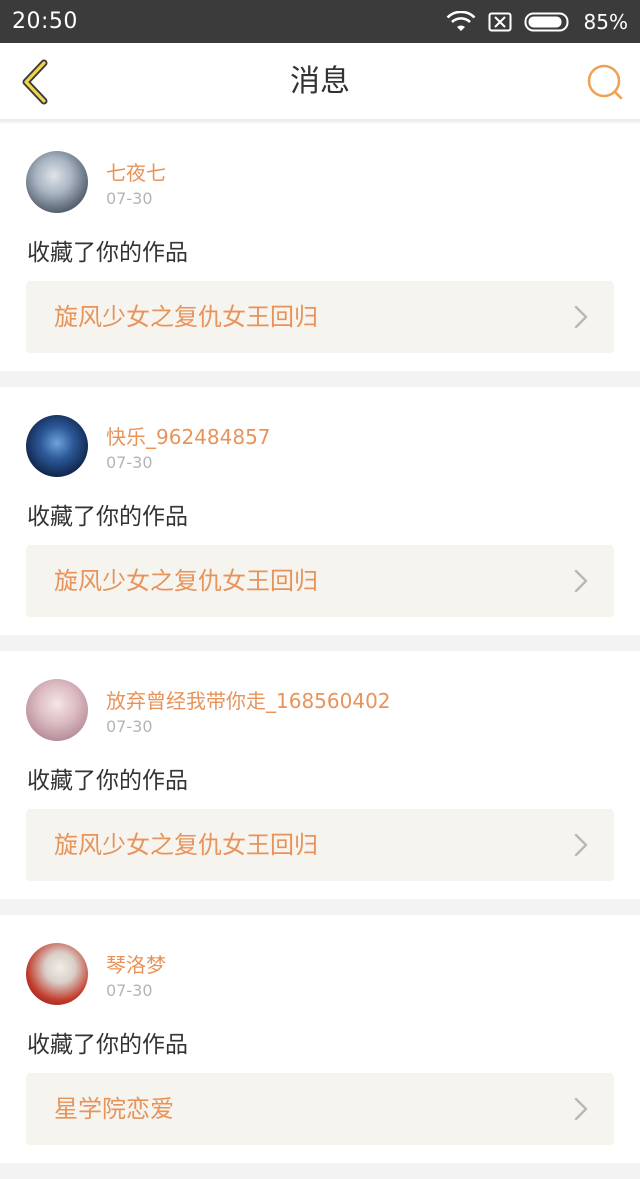 The width and height of the screenshot is (640, 1179). I want to click on username: 琴洛梦, so click(136, 963).